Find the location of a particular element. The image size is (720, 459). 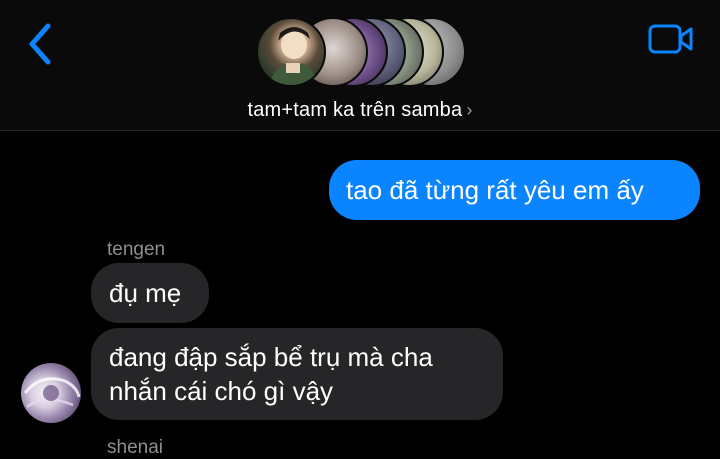

member-avatar is located at coordinates (291, 52).